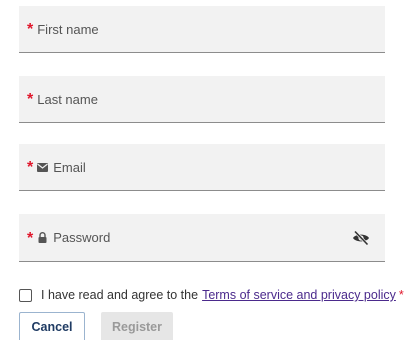 Image resolution: width=406 pixels, height=340 pixels. What do you see at coordinates (68, 29) in the screenshot?
I see `first-name-label-text: First name` at bounding box center [68, 29].